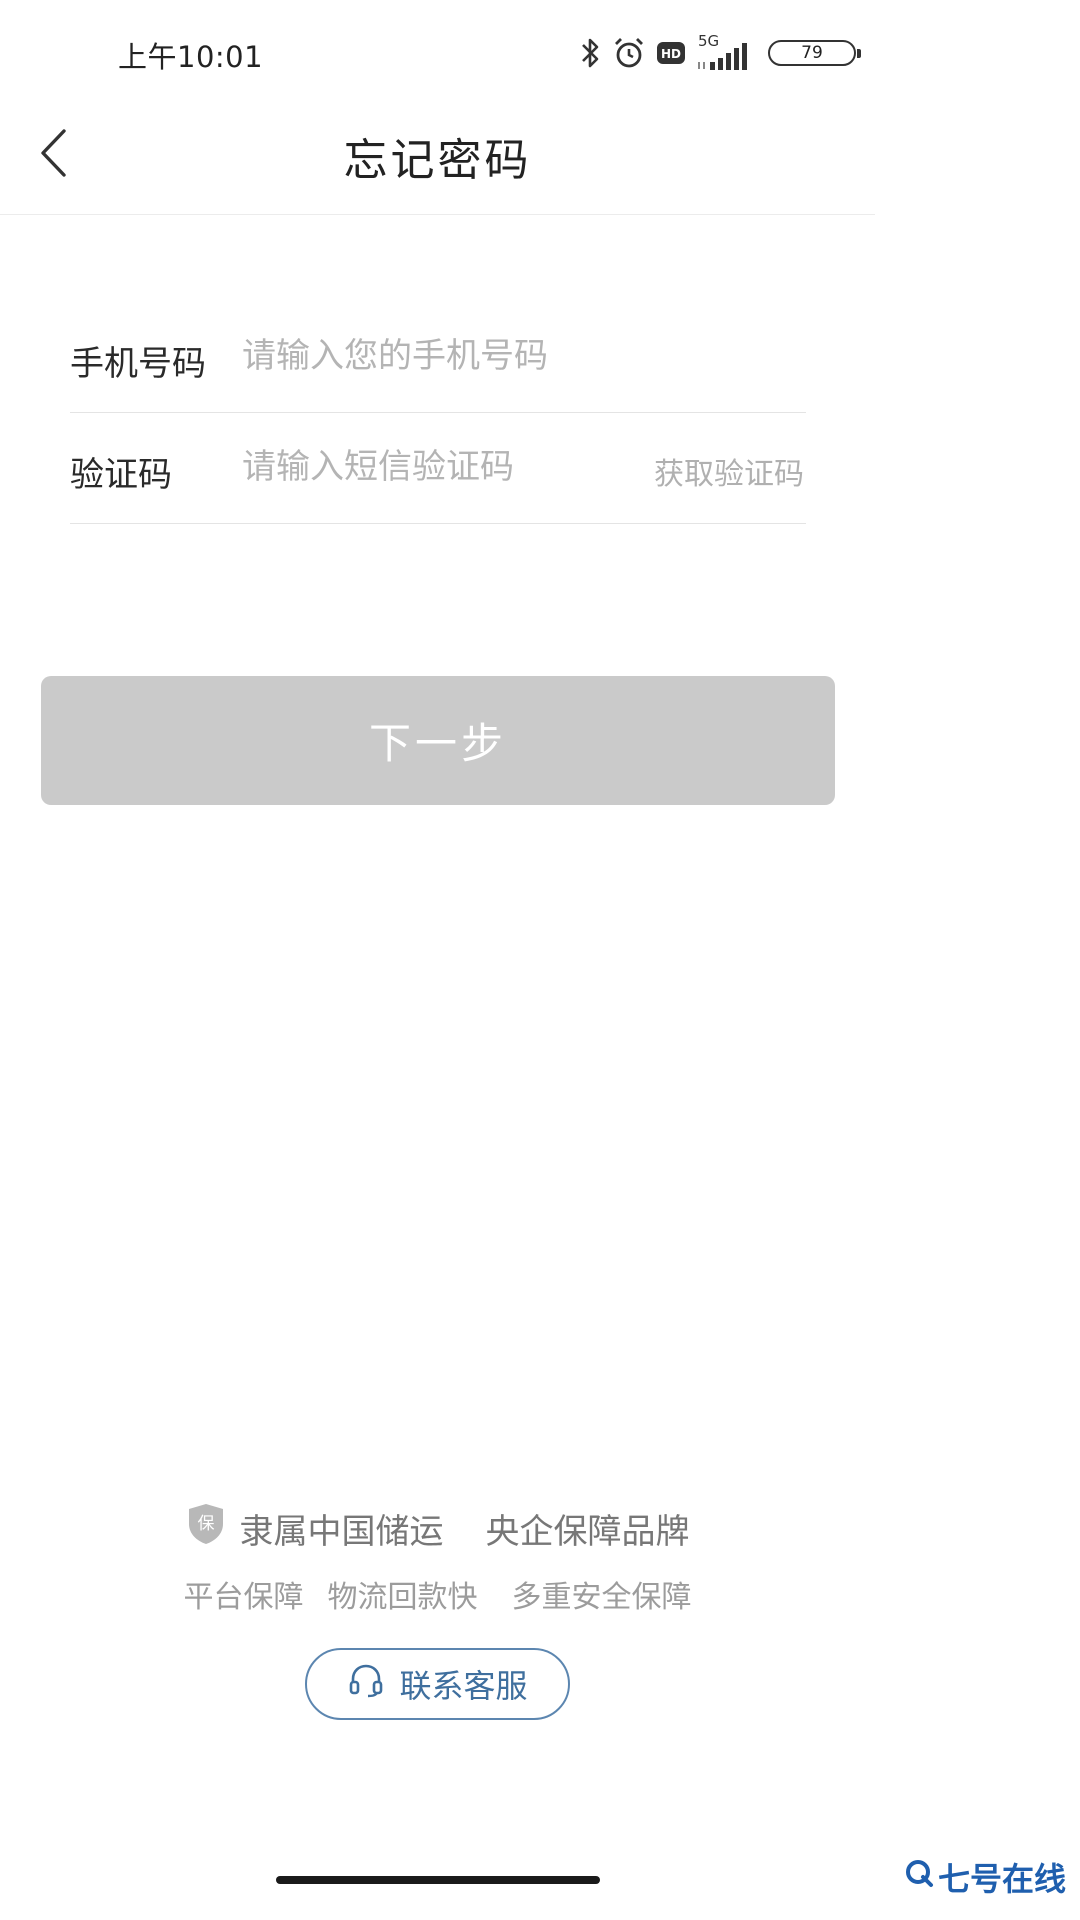 The width and height of the screenshot is (1080, 1920). I want to click on contact-support-label: 联系客服, so click(463, 1686).